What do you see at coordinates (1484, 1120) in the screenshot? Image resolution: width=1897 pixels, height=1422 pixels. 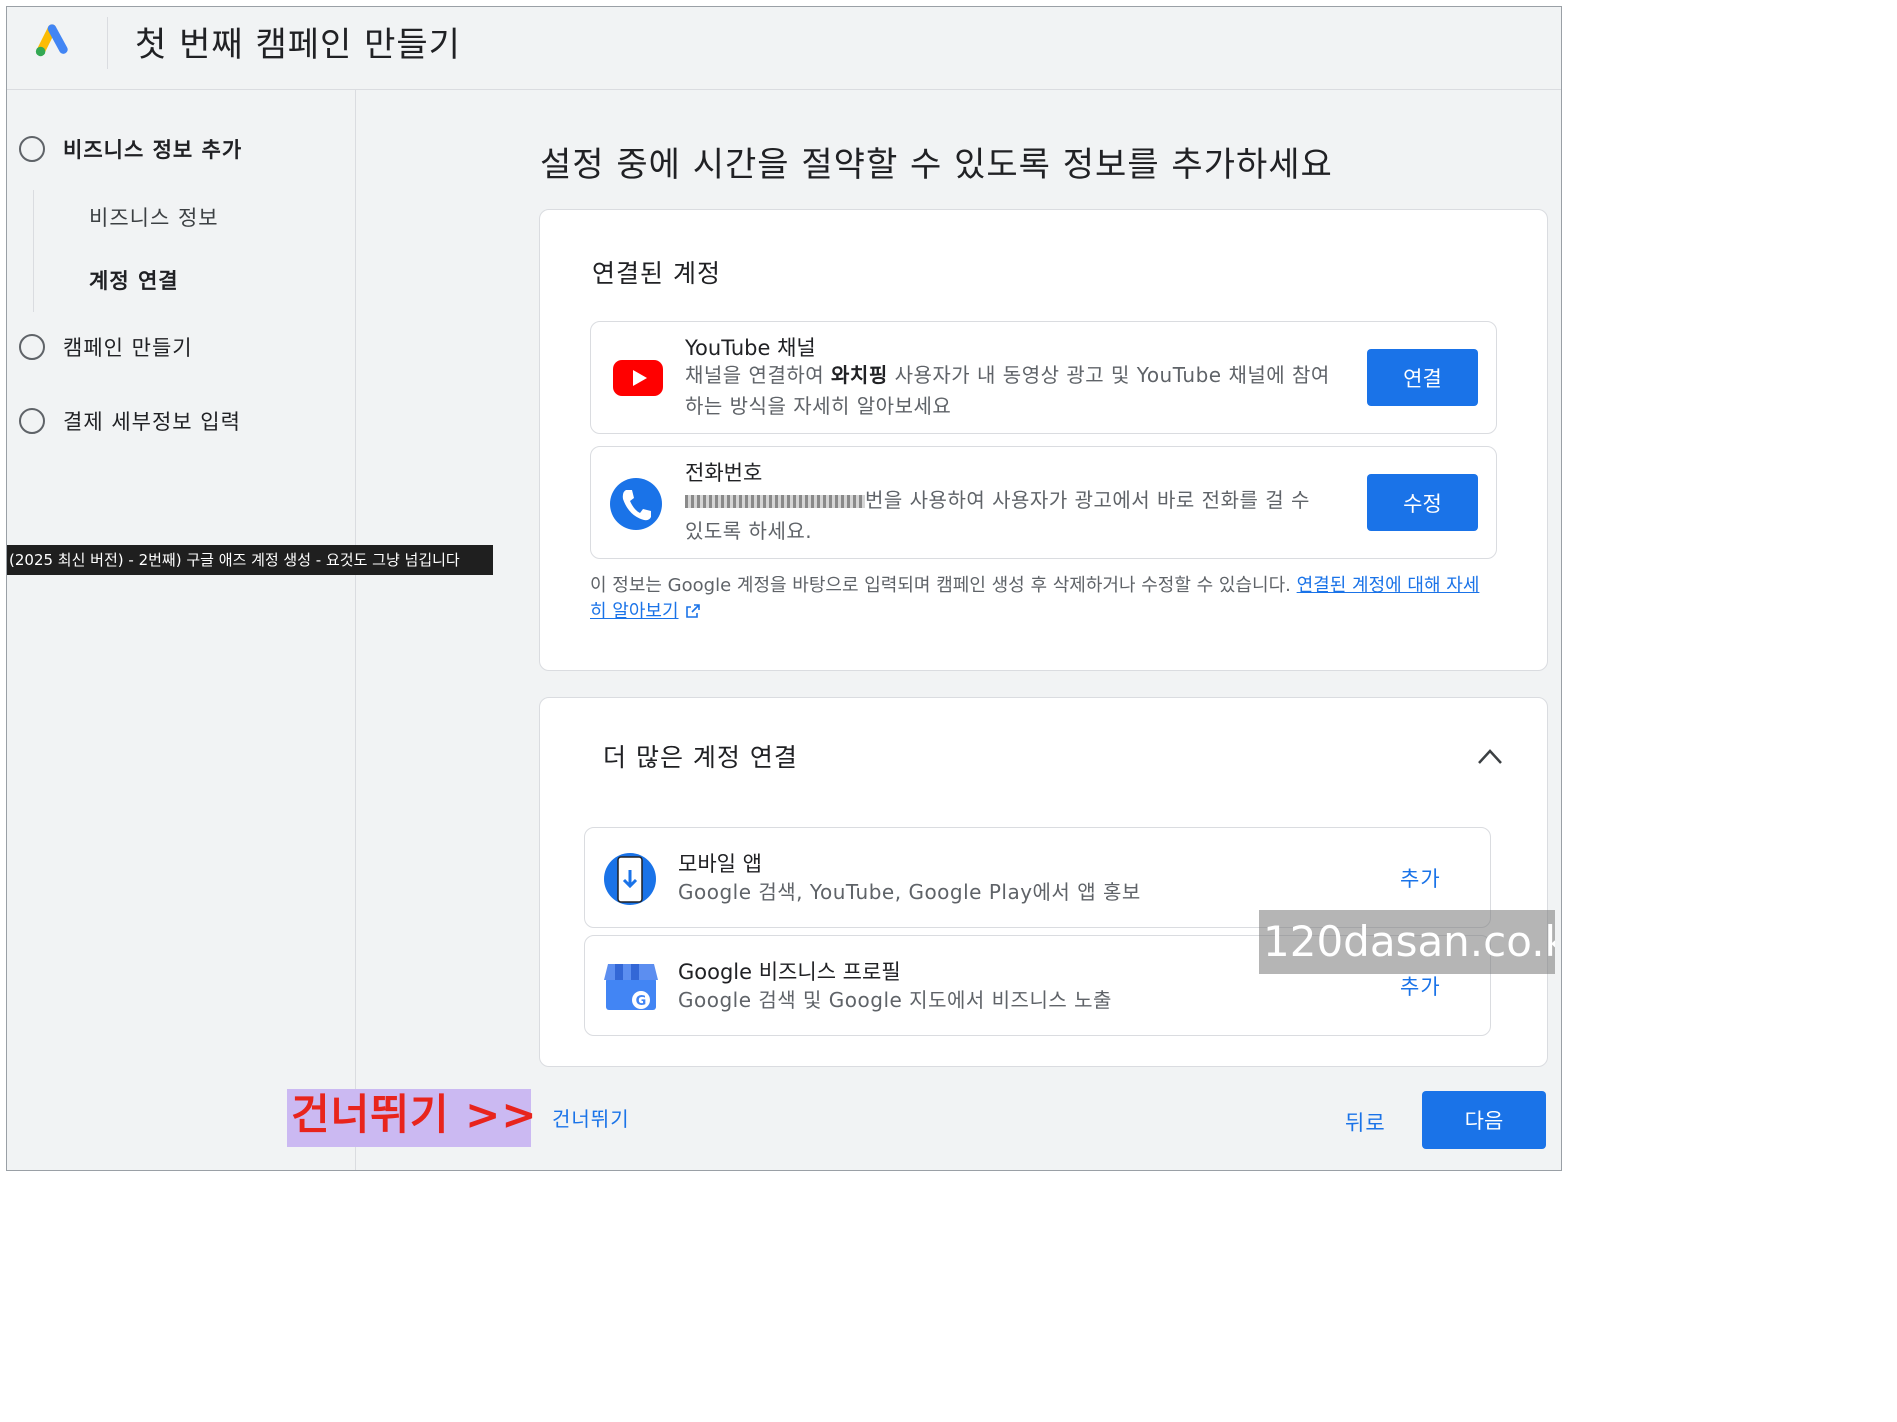 I see `next-button: 다음` at bounding box center [1484, 1120].